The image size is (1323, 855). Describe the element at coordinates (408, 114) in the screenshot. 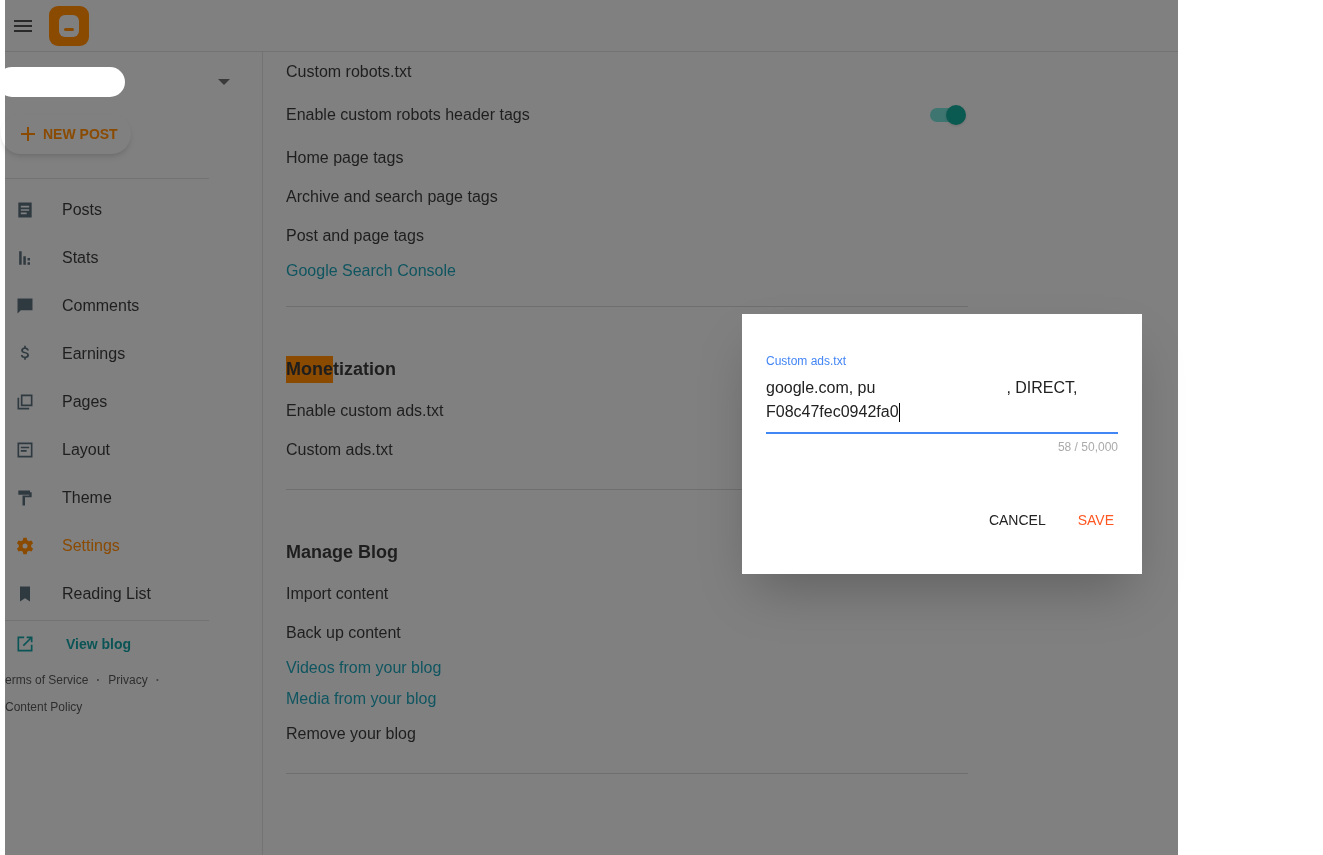

I see `setting-label: Enable custom robots header tags` at that location.